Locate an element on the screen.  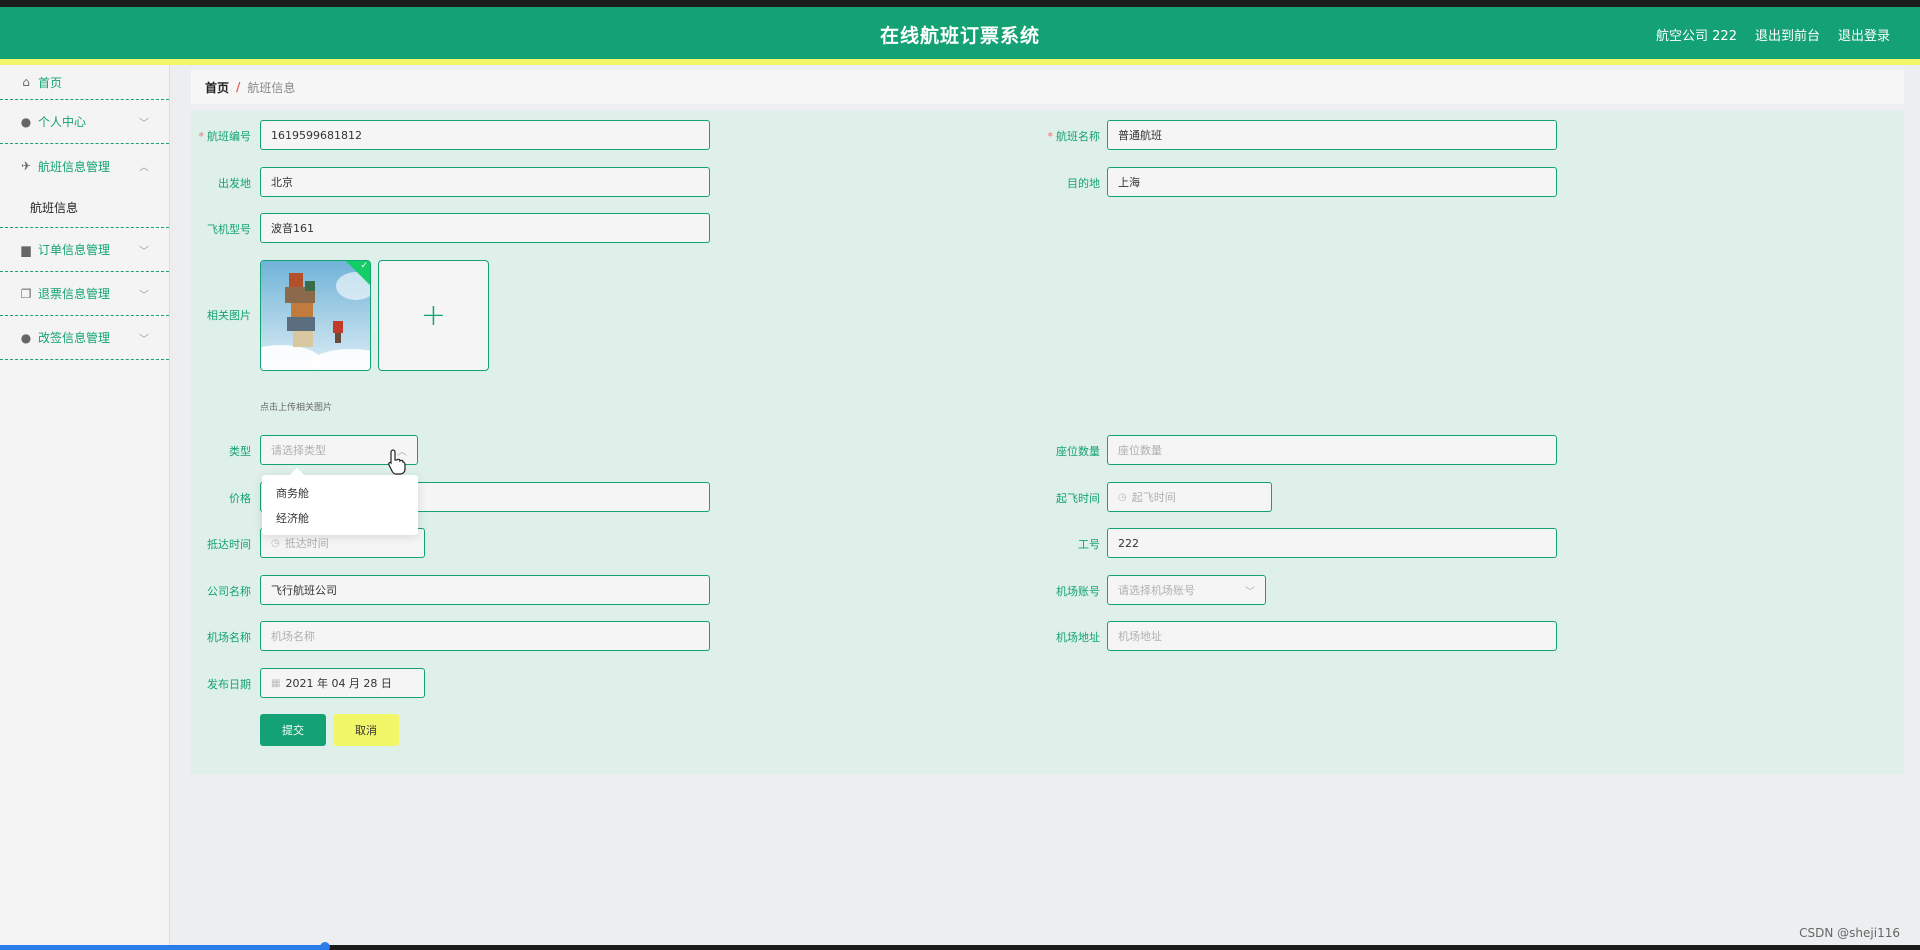
airport-address-input: 机场地址 is located at coordinates (1332, 636).